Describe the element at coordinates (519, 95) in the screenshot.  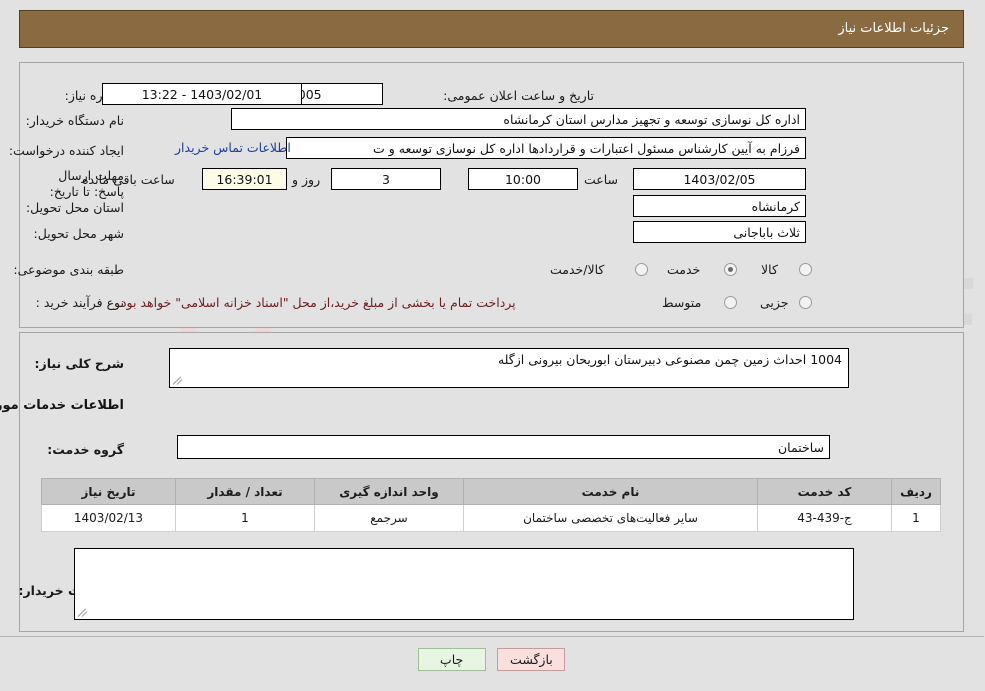
I see `announce-datetime-label: تاریخ و ساعت اعلان عمومی:` at that location.